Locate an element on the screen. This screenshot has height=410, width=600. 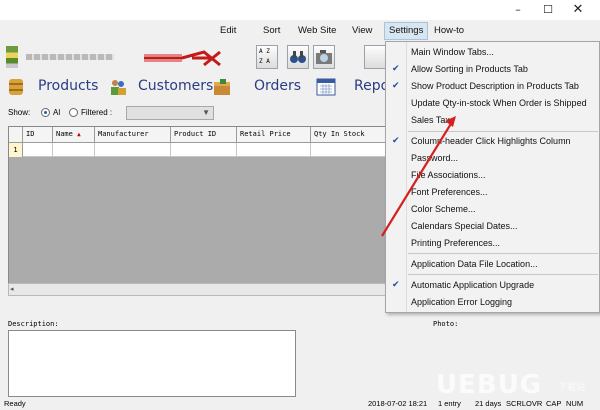
tab-products: Products is located at coordinates (68, 86).